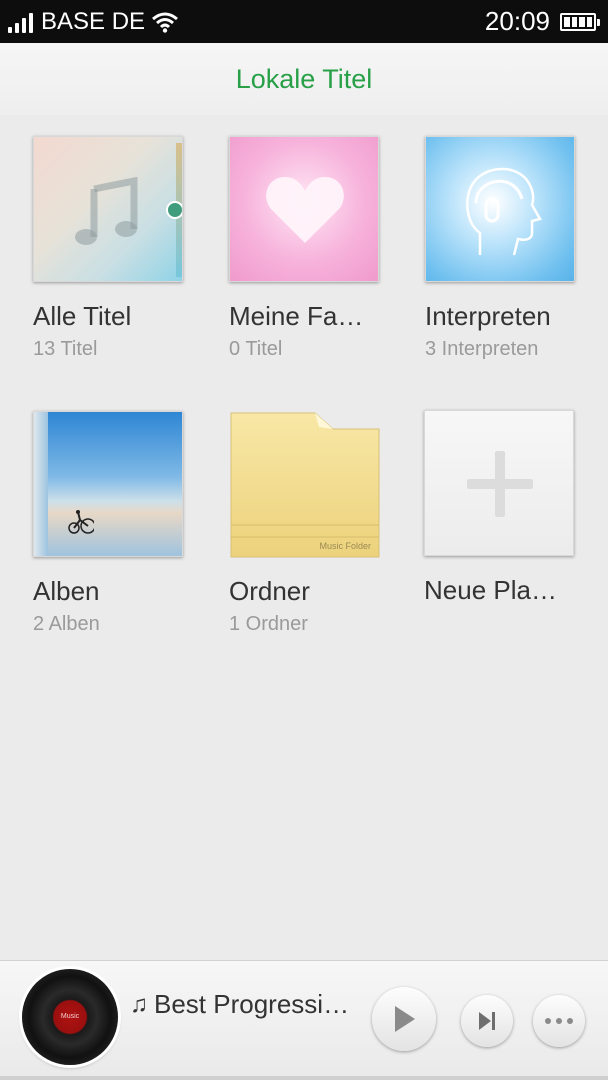 This screenshot has height=1080, width=608. I want to click on favorites-cover, so click(304, 209).